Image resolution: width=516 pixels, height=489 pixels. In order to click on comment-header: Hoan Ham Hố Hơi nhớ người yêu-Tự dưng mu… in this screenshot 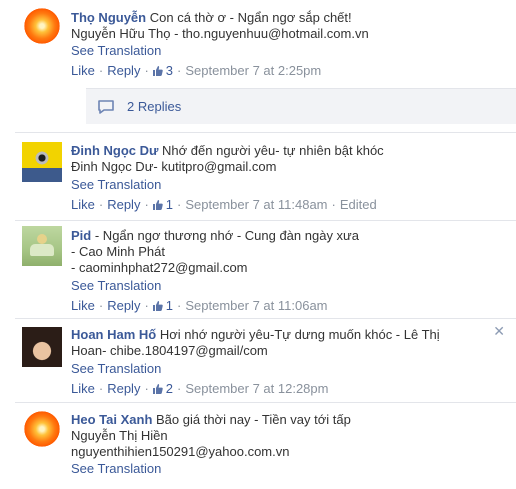, I will do `click(283, 335)`.